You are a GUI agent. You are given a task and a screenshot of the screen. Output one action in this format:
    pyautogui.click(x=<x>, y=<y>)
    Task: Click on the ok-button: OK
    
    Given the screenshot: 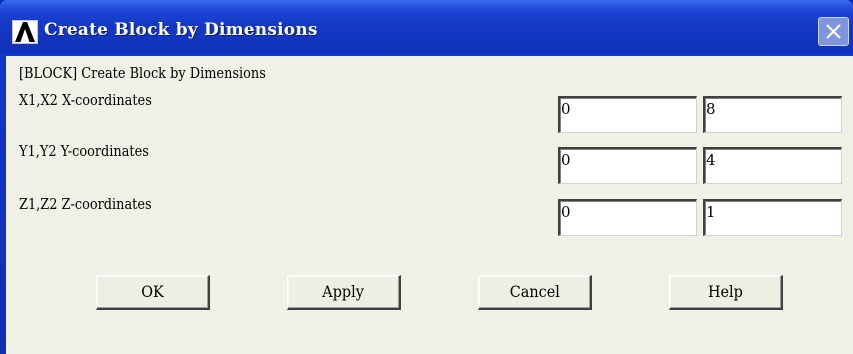 What is the action you would take?
    pyautogui.click(x=153, y=292)
    